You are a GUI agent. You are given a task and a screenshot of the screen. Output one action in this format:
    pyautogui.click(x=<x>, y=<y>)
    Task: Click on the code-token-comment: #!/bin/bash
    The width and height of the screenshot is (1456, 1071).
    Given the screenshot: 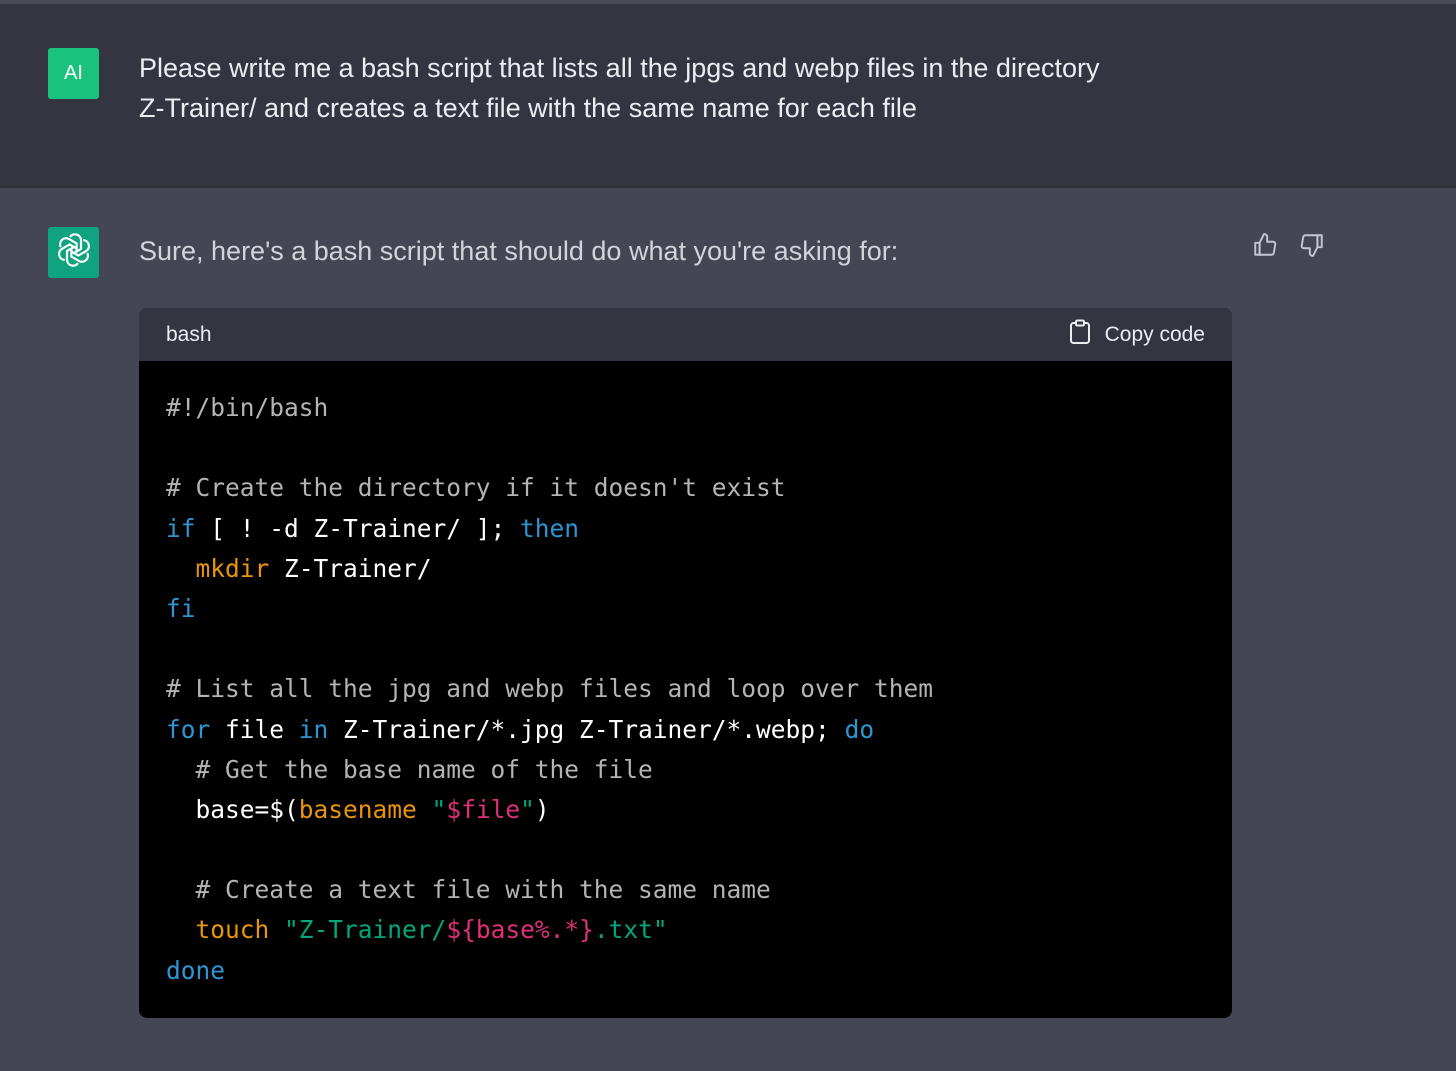 What is the action you would take?
    pyautogui.click(x=247, y=407)
    